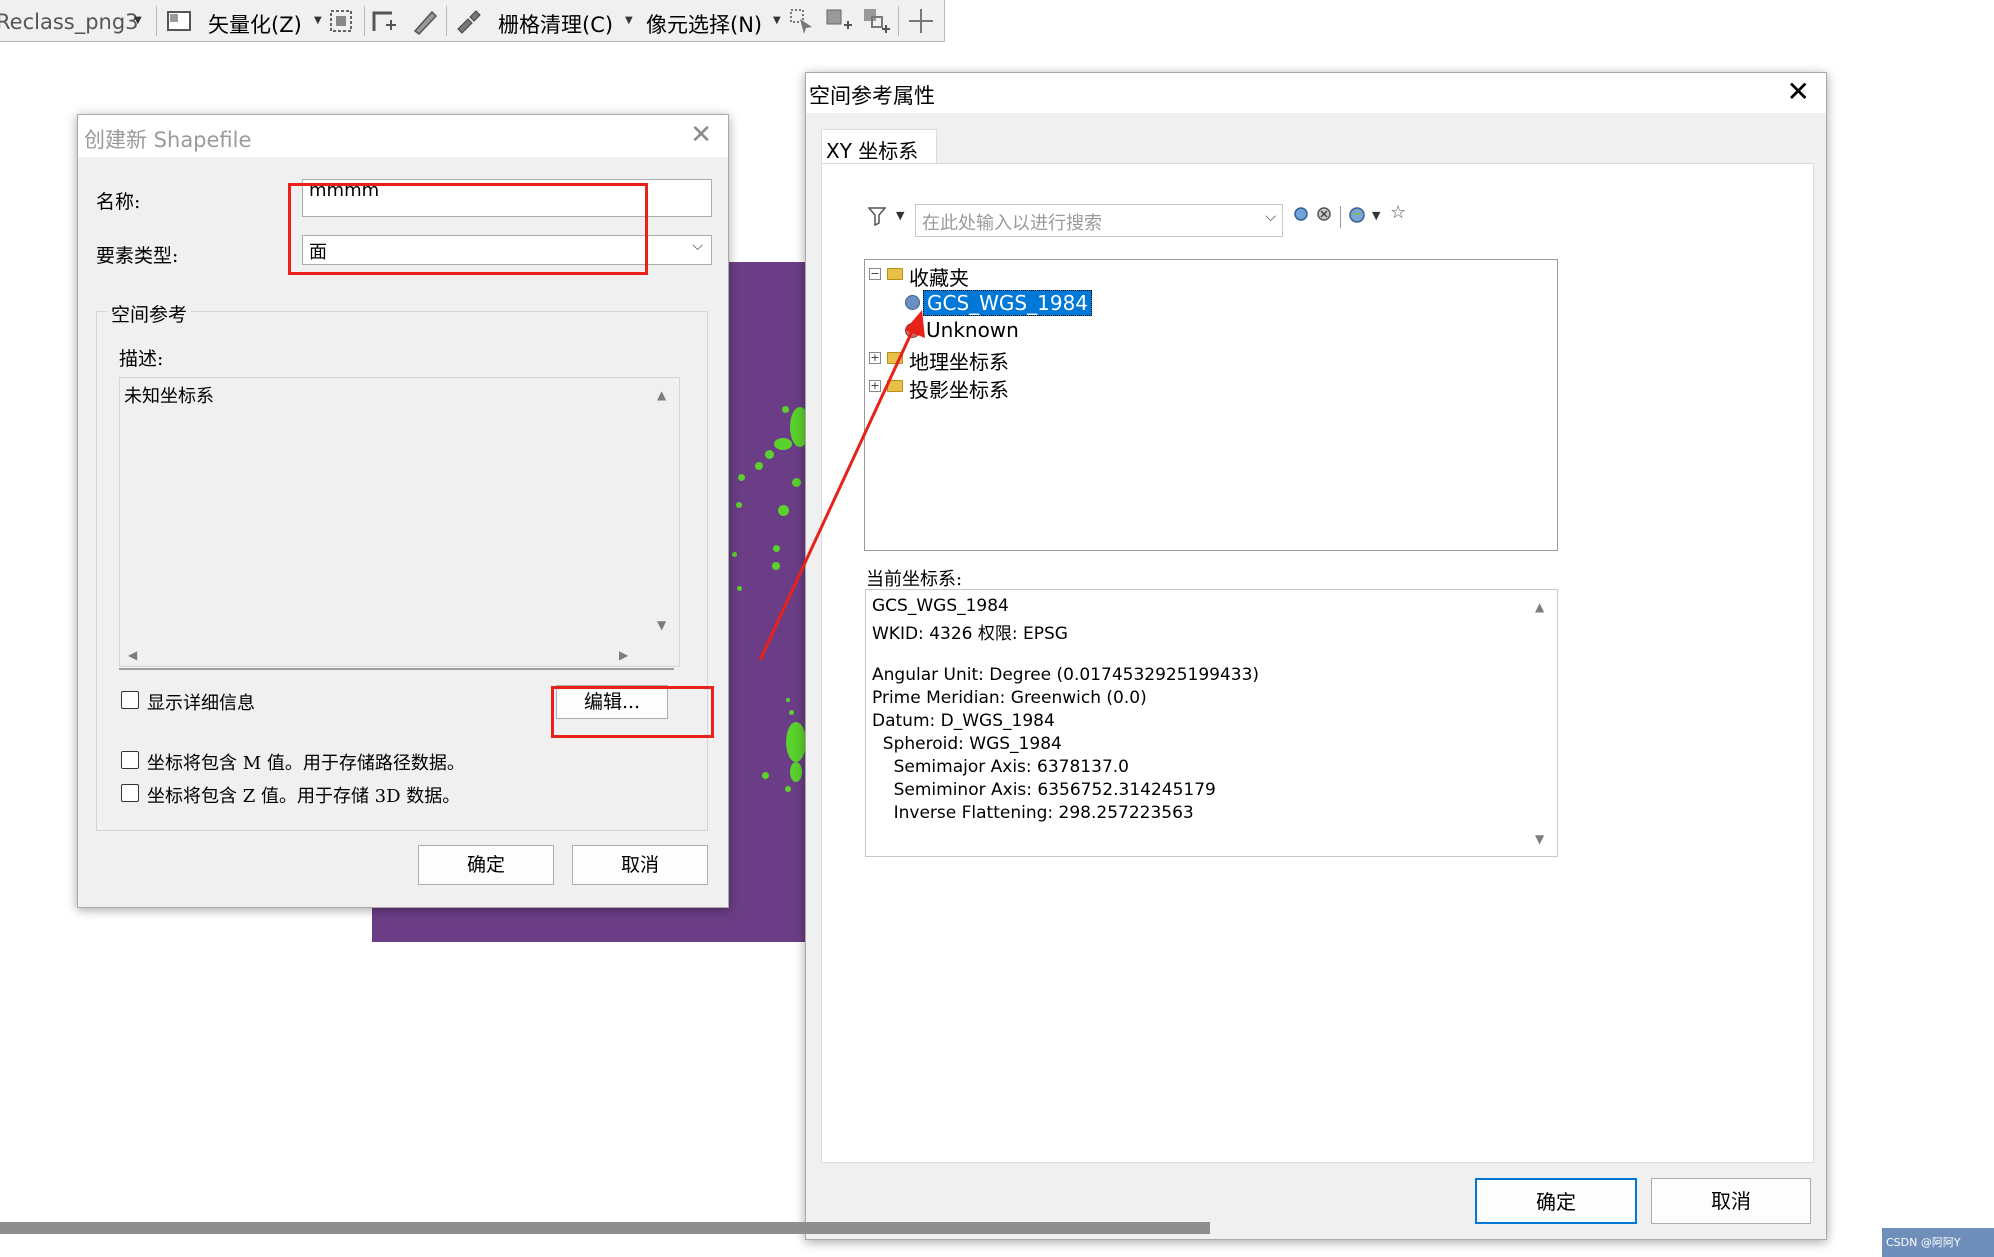  I want to click on pencil-icon, so click(424, 21).